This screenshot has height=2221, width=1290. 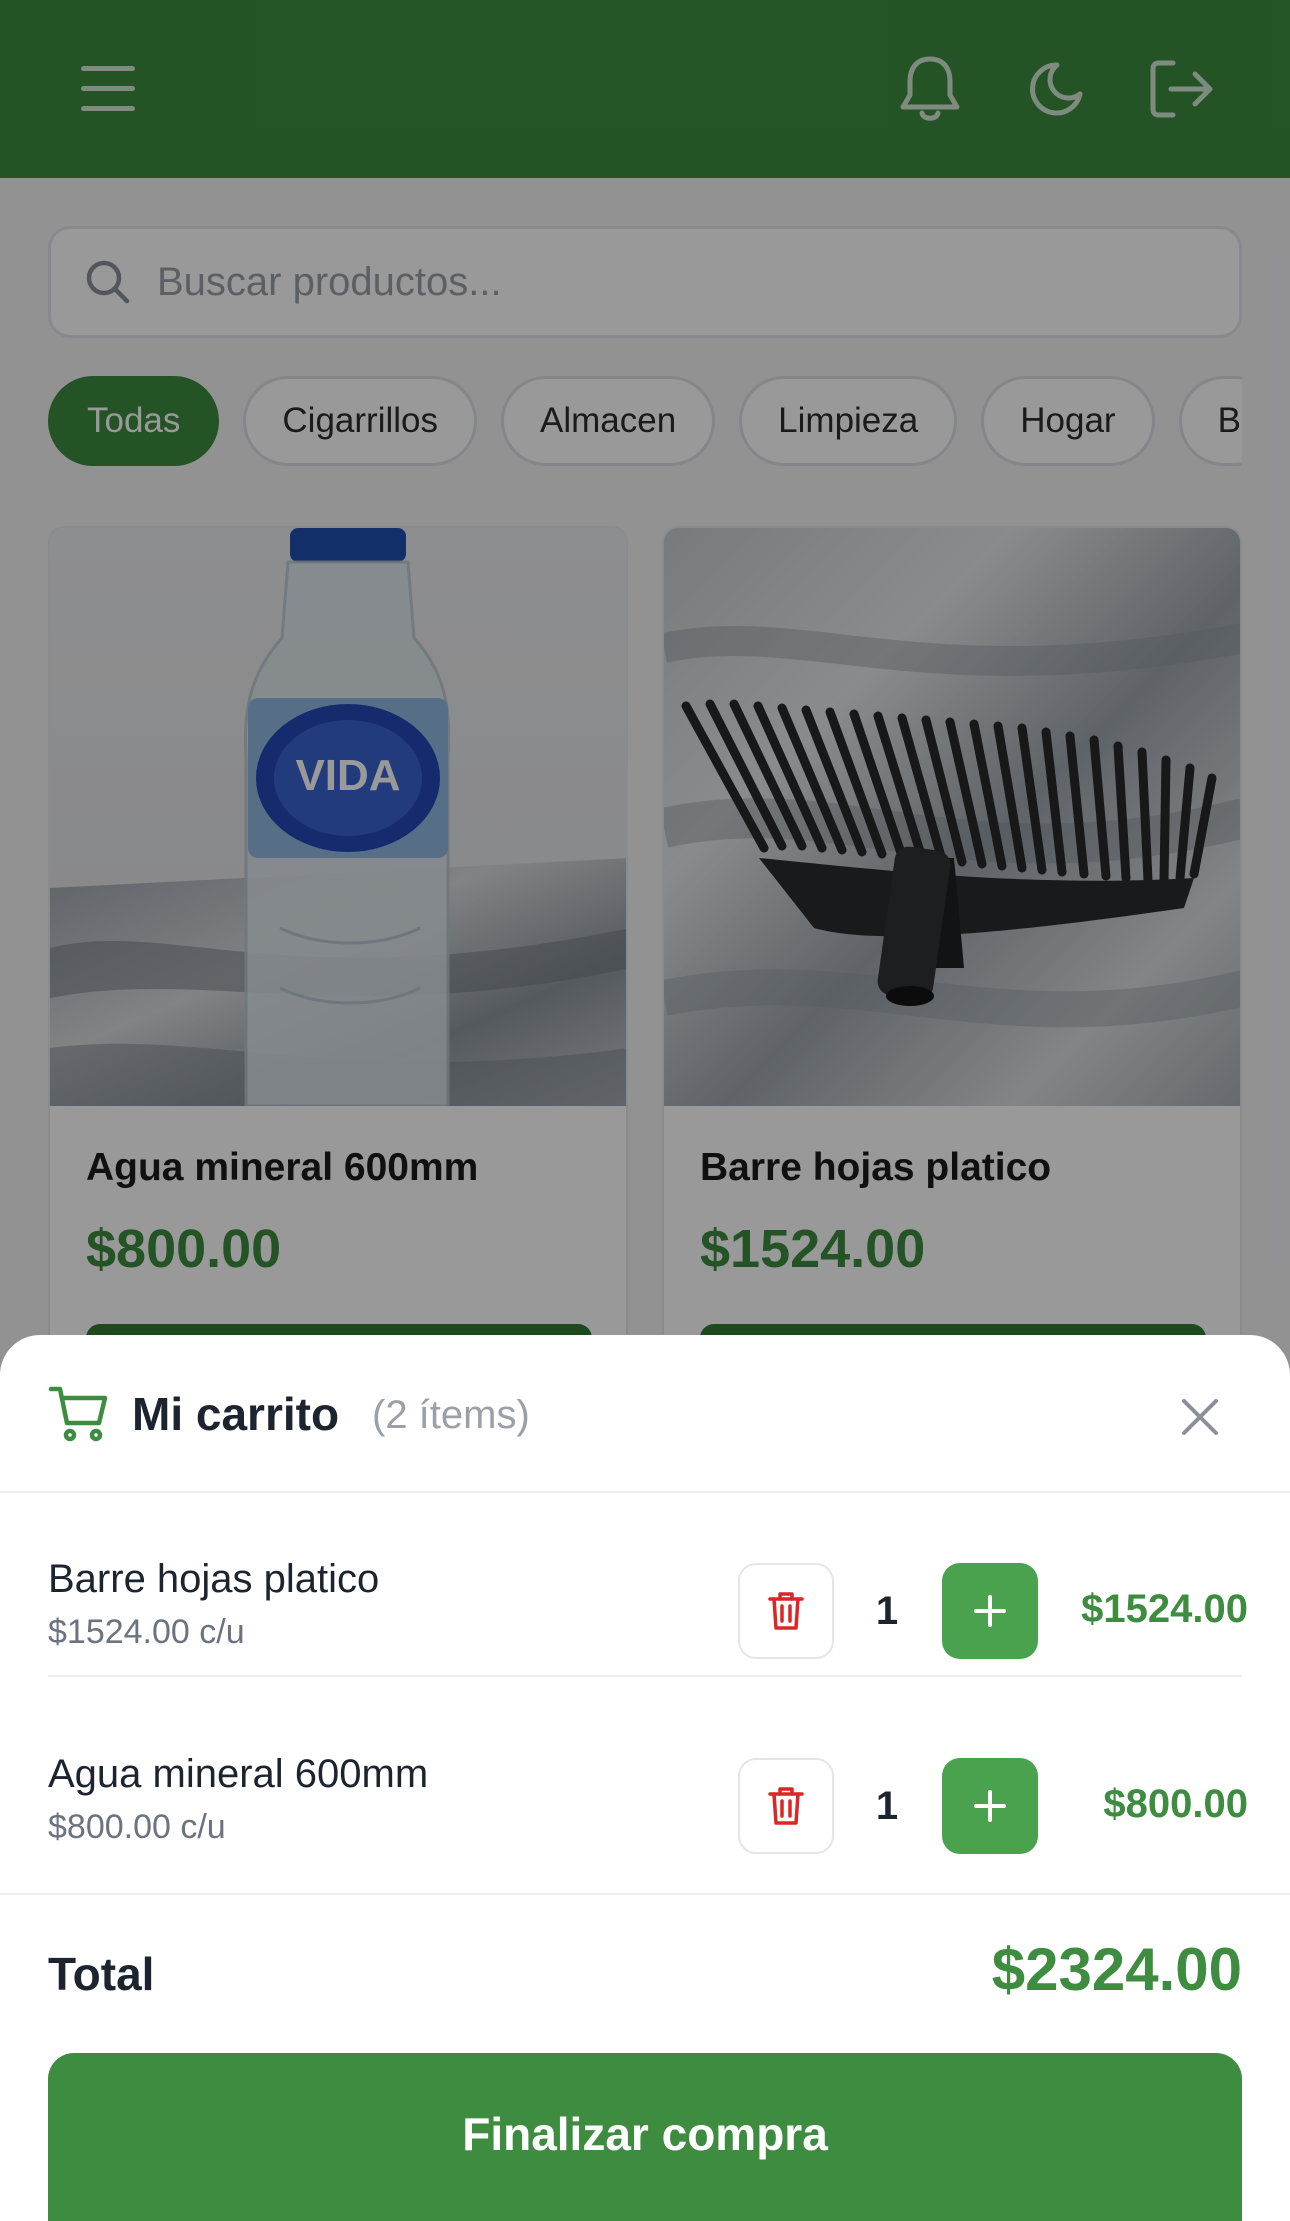 What do you see at coordinates (451, 1415) in the screenshot?
I see `cart-item-count: (2 ítems)` at bounding box center [451, 1415].